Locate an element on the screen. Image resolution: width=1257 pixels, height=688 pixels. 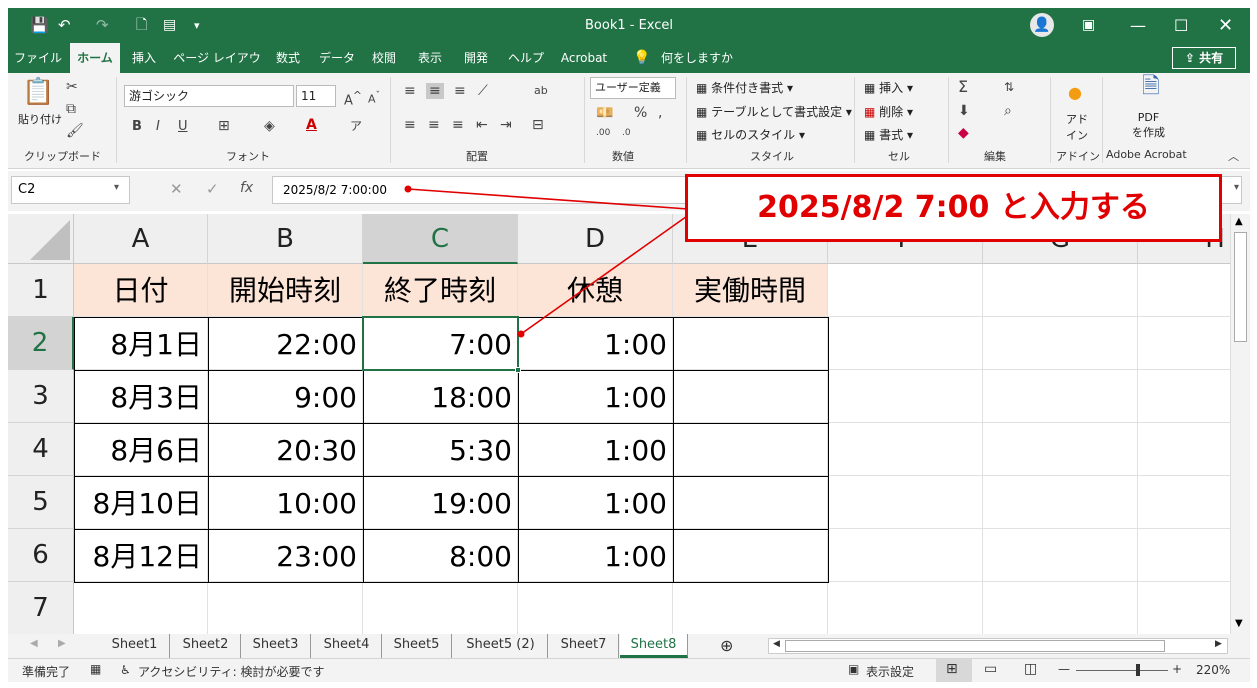
connector-dot-formula is located at coordinates (408, 189).